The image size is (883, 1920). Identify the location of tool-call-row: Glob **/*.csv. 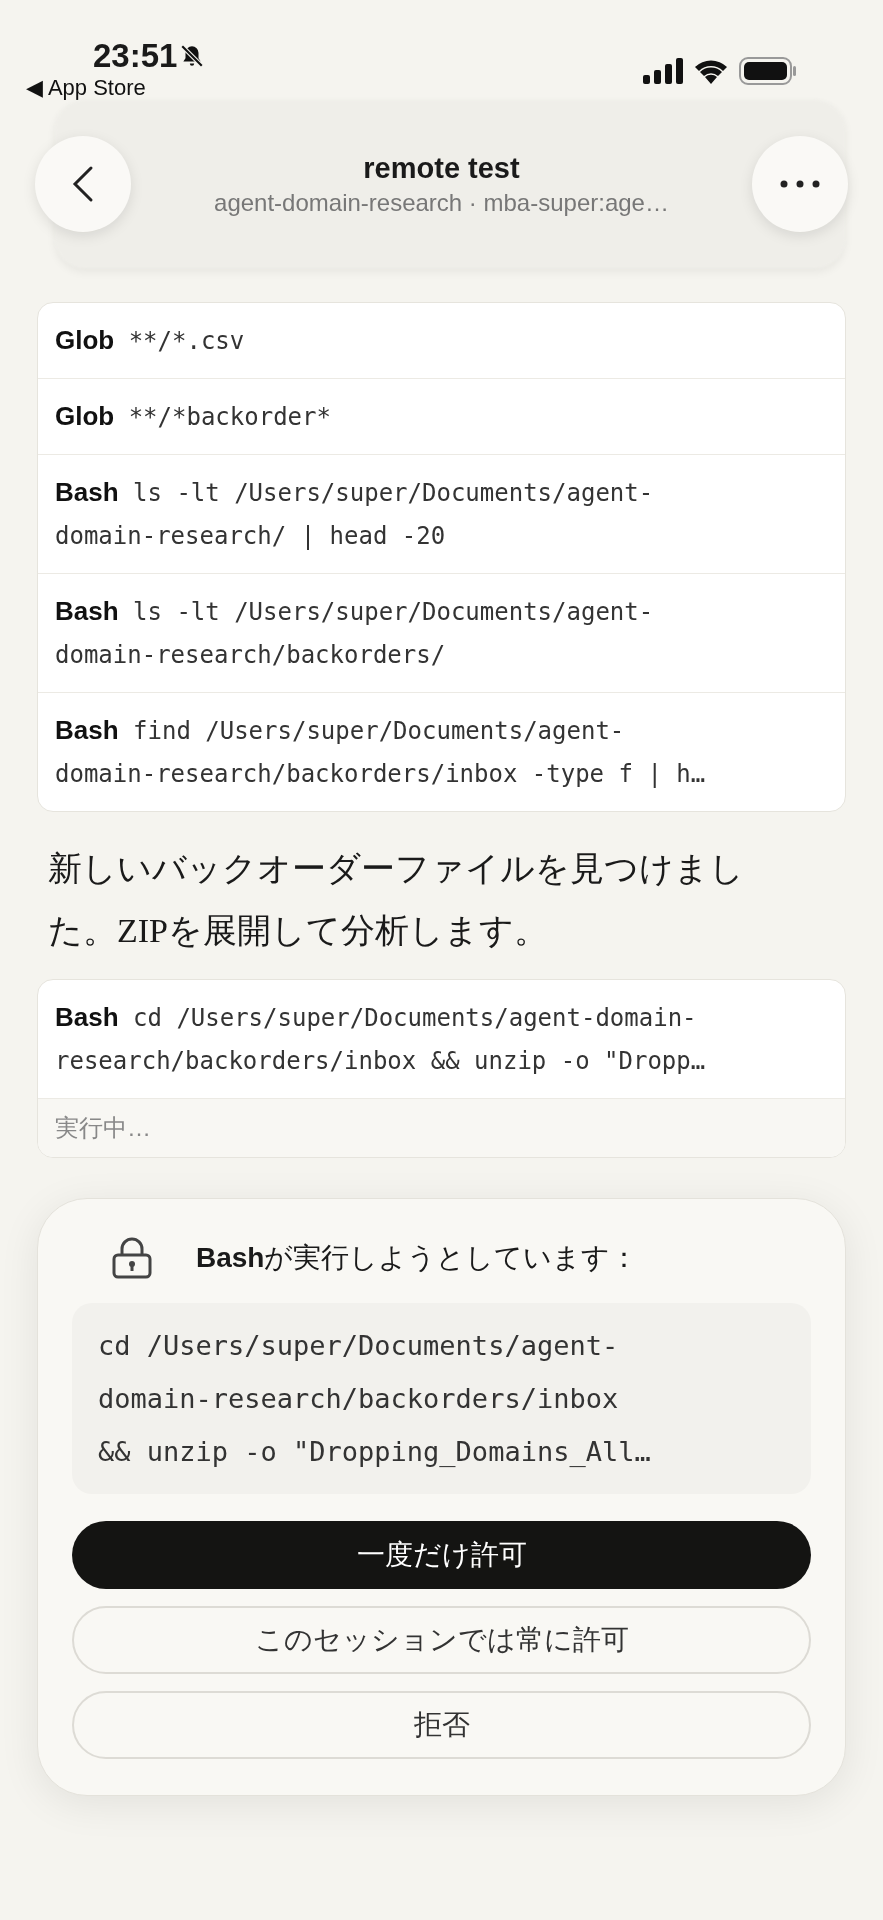
(441, 340).